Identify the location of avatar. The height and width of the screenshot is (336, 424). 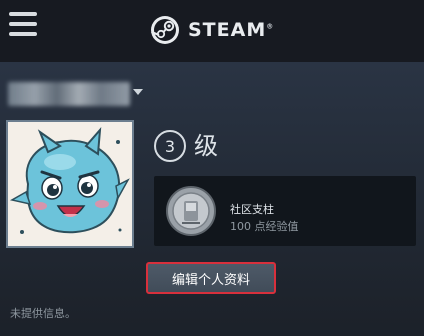
(70, 184).